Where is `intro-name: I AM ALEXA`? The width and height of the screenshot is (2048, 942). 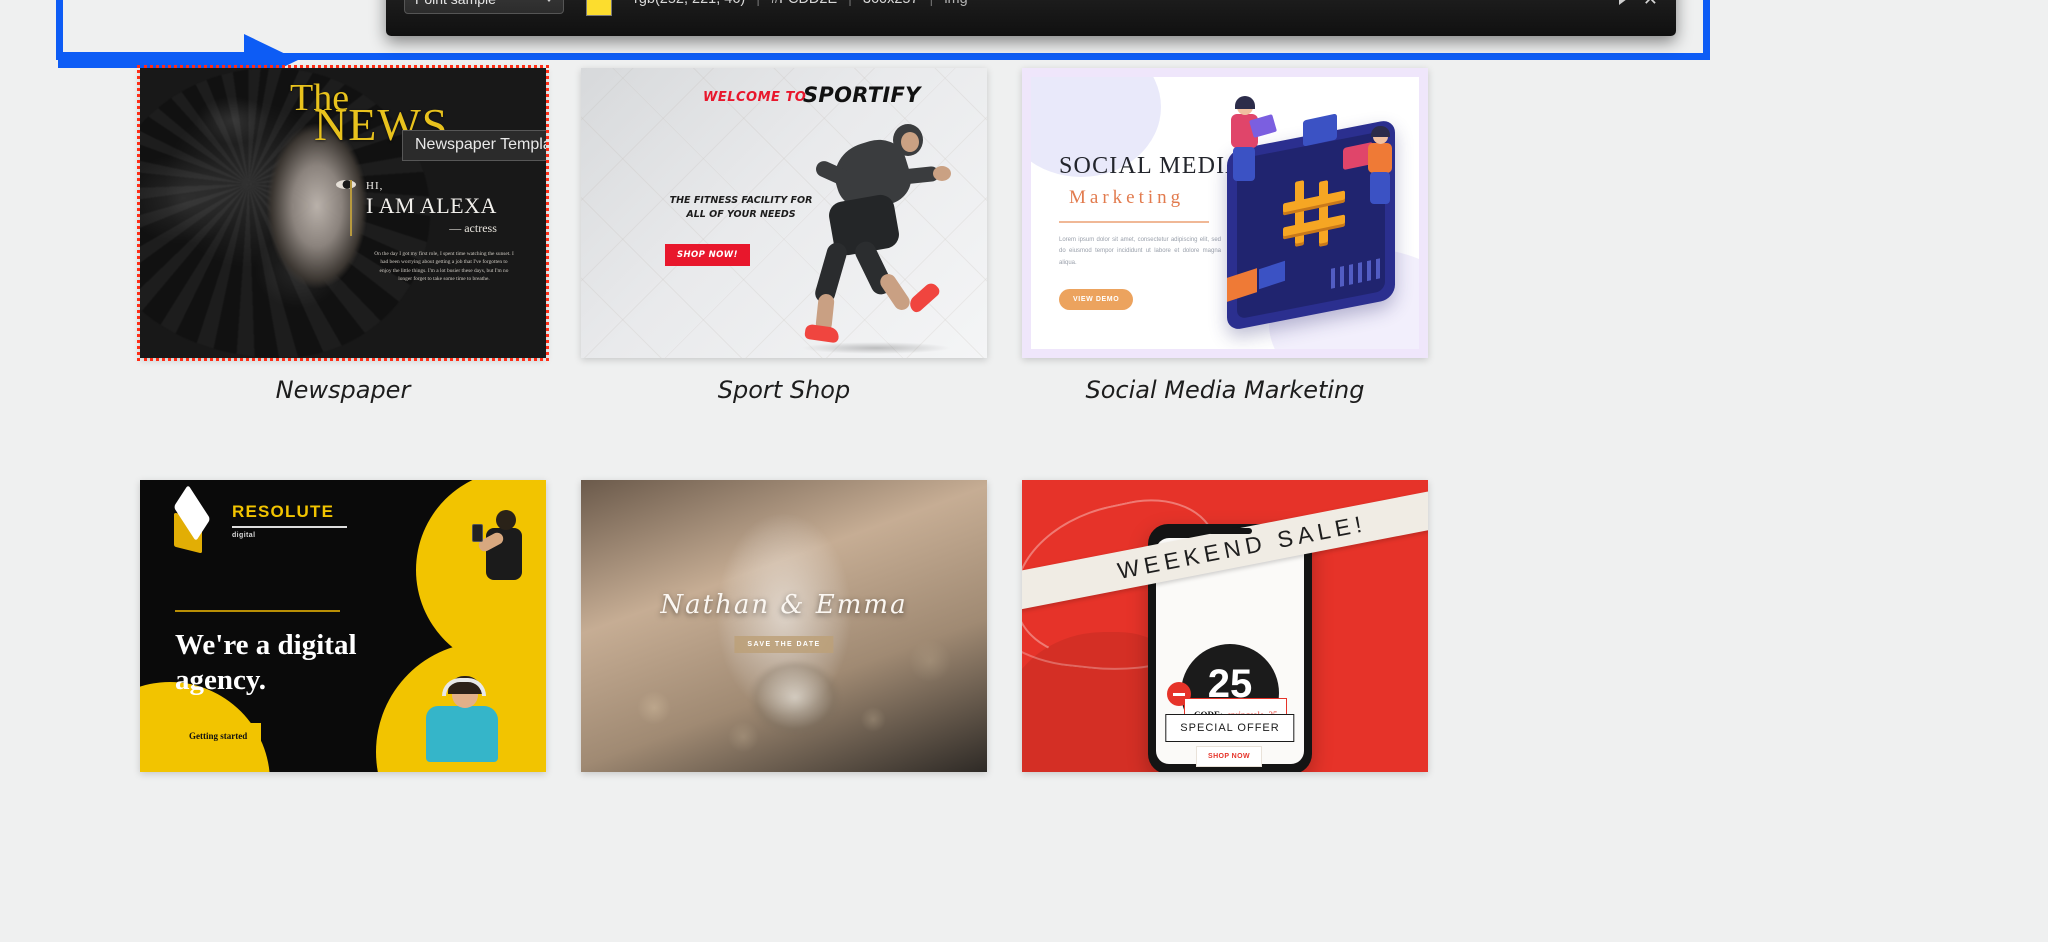 intro-name: I AM ALEXA is located at coordinates (431, 205).